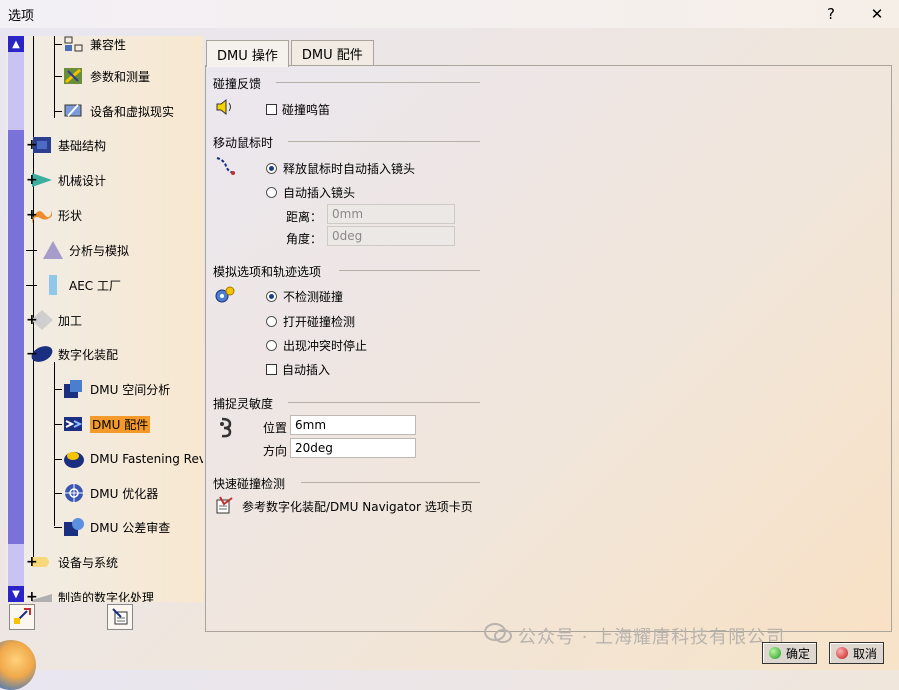 The width and height of the screenshot is (899, 690). What do you see at coordinates (353, 425) in the screenshot?
I see `position-field: 6mm` at bounding box center [353, 425].